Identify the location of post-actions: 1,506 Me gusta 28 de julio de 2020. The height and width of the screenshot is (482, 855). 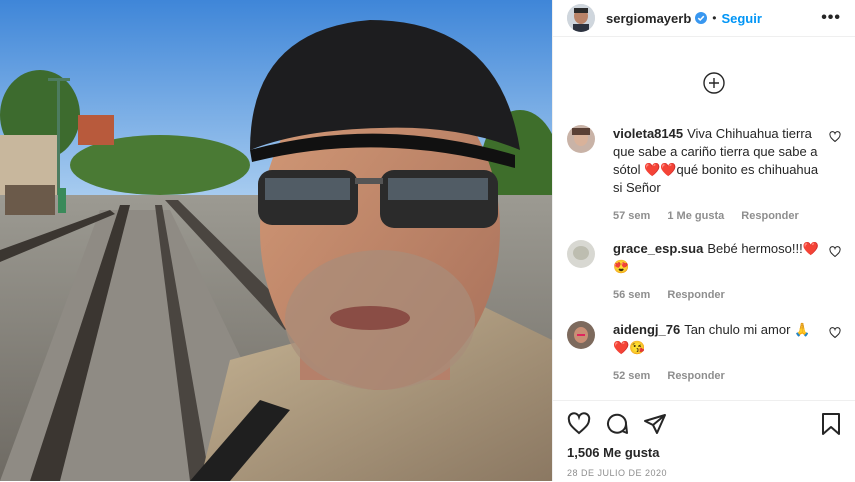
(704, 441).